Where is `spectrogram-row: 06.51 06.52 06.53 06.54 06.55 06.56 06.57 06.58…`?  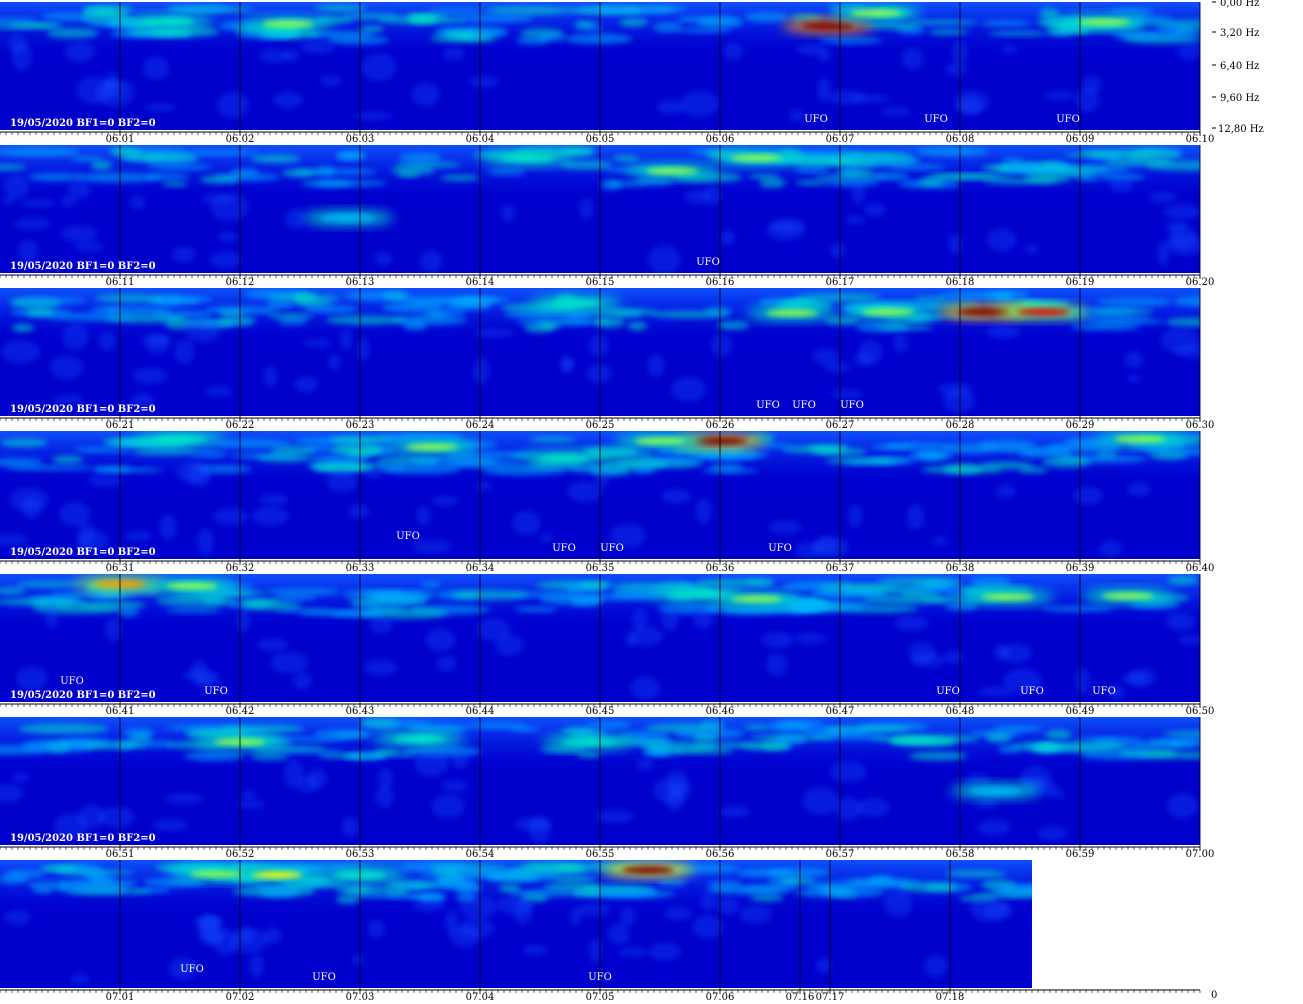
spectrogram-row: 06.51 06.52 06.53 06.54 06.55 06.56 06.57 06.58… is located at coordinates (607, 788).